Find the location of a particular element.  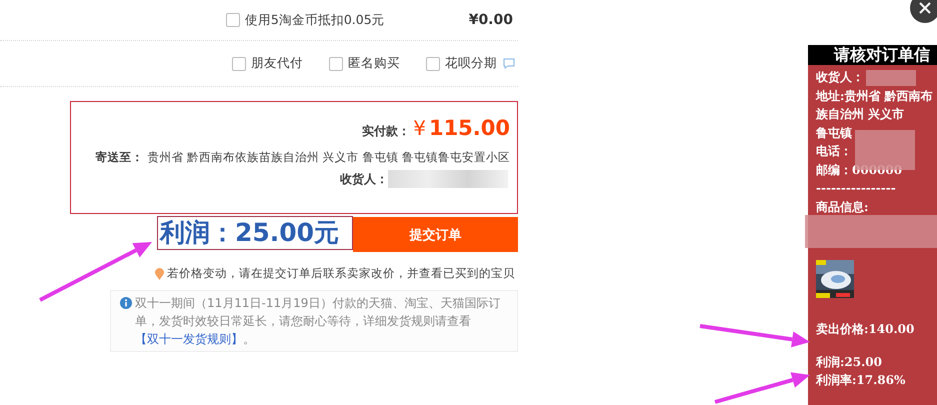

panel-text: 利润:25.00 is located at coordinates (849, 362).